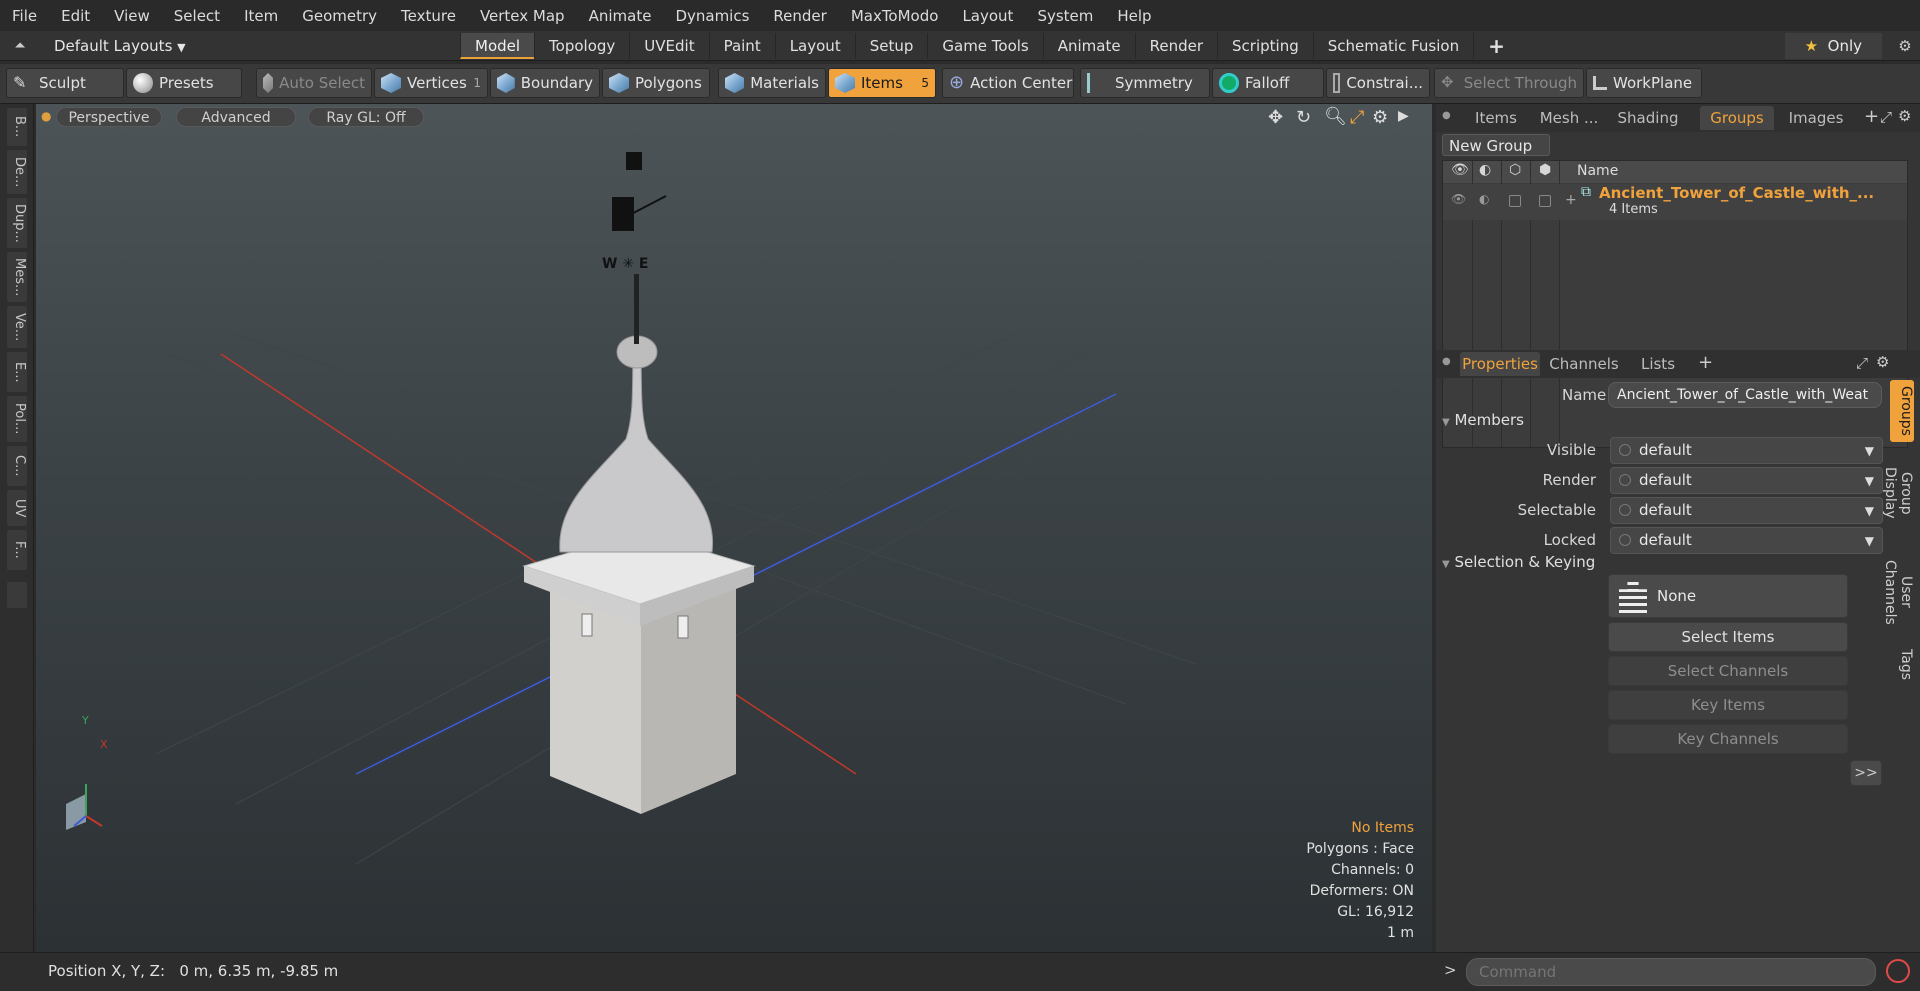  What do you see at coordinates (1648, 118) in the screenshot?
I see `tab-shading: Shading` at bounding box center [1648, 118].